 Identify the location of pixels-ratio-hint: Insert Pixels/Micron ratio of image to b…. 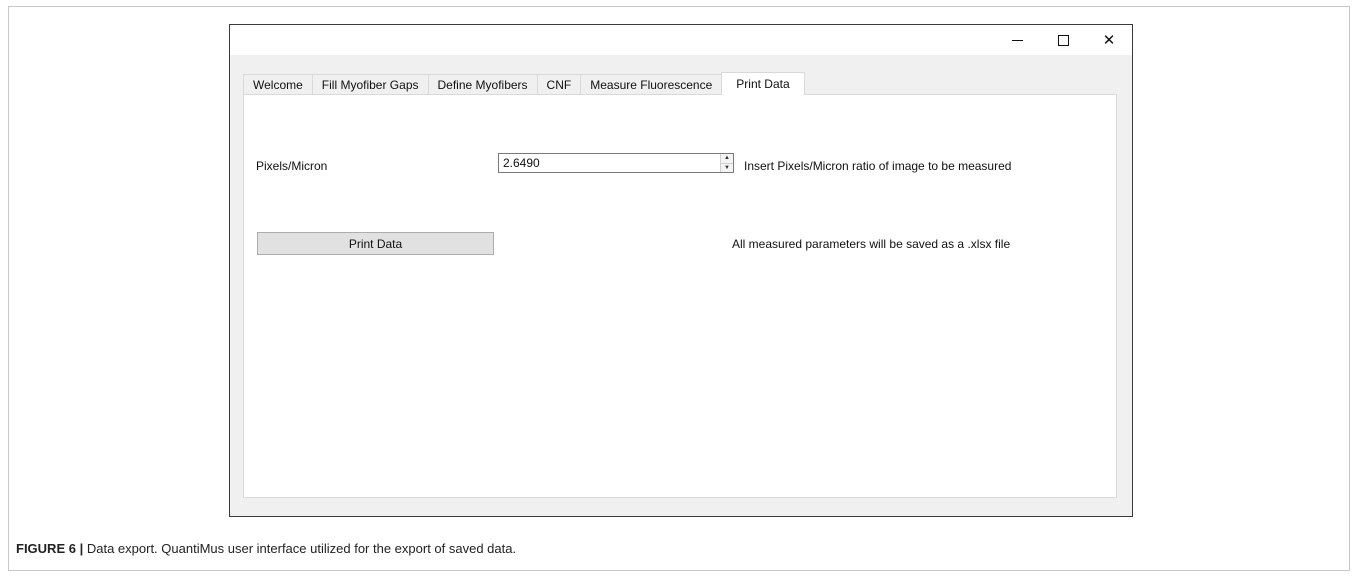
(878, 166).